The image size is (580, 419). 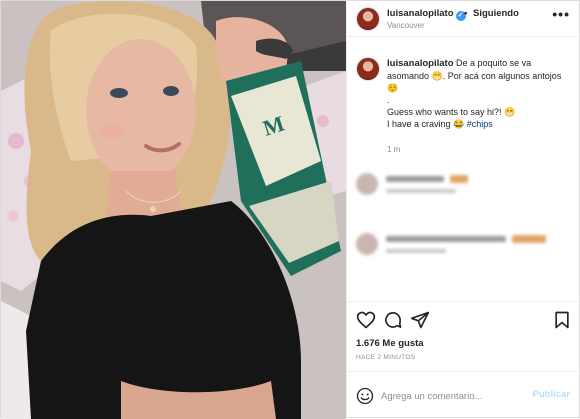 I want to click on post-timestamp: HACE 2 MINUTOS, so click(x=386, y=357).